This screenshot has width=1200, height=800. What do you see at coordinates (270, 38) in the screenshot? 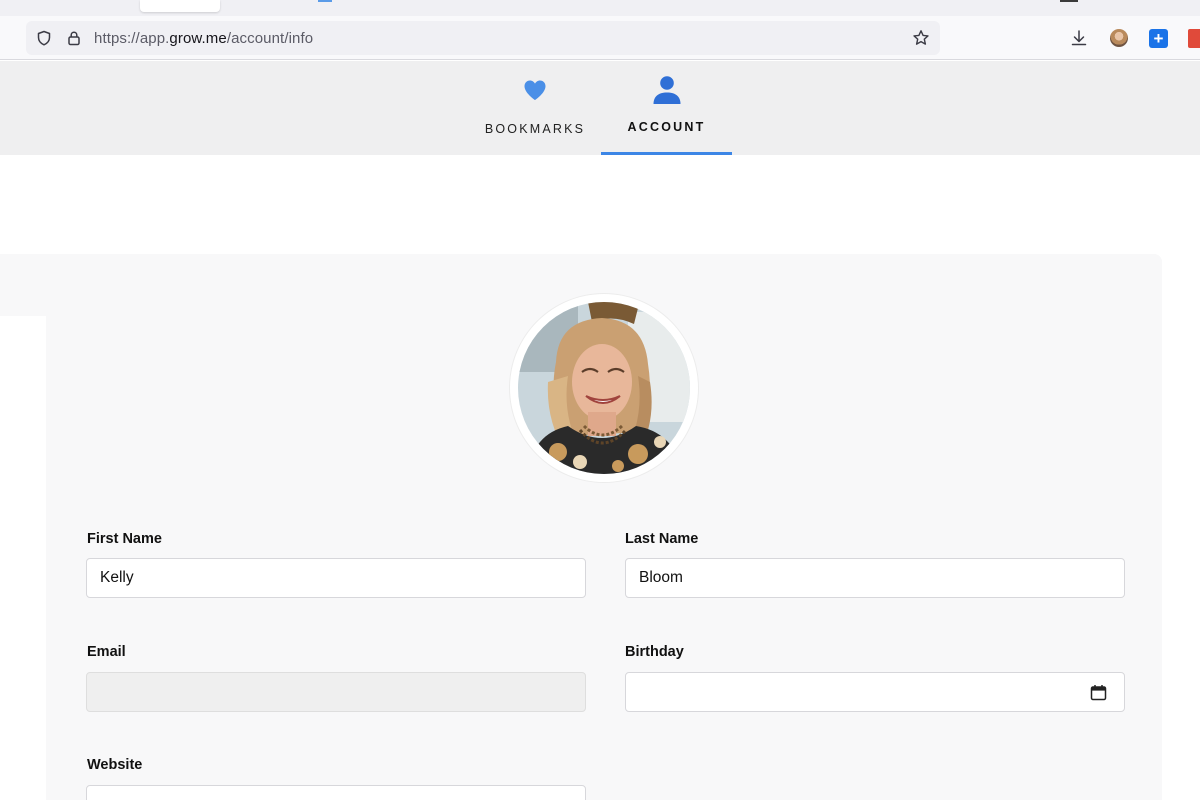
I see `url-path: /account/info` at bounding box center [270, 38].